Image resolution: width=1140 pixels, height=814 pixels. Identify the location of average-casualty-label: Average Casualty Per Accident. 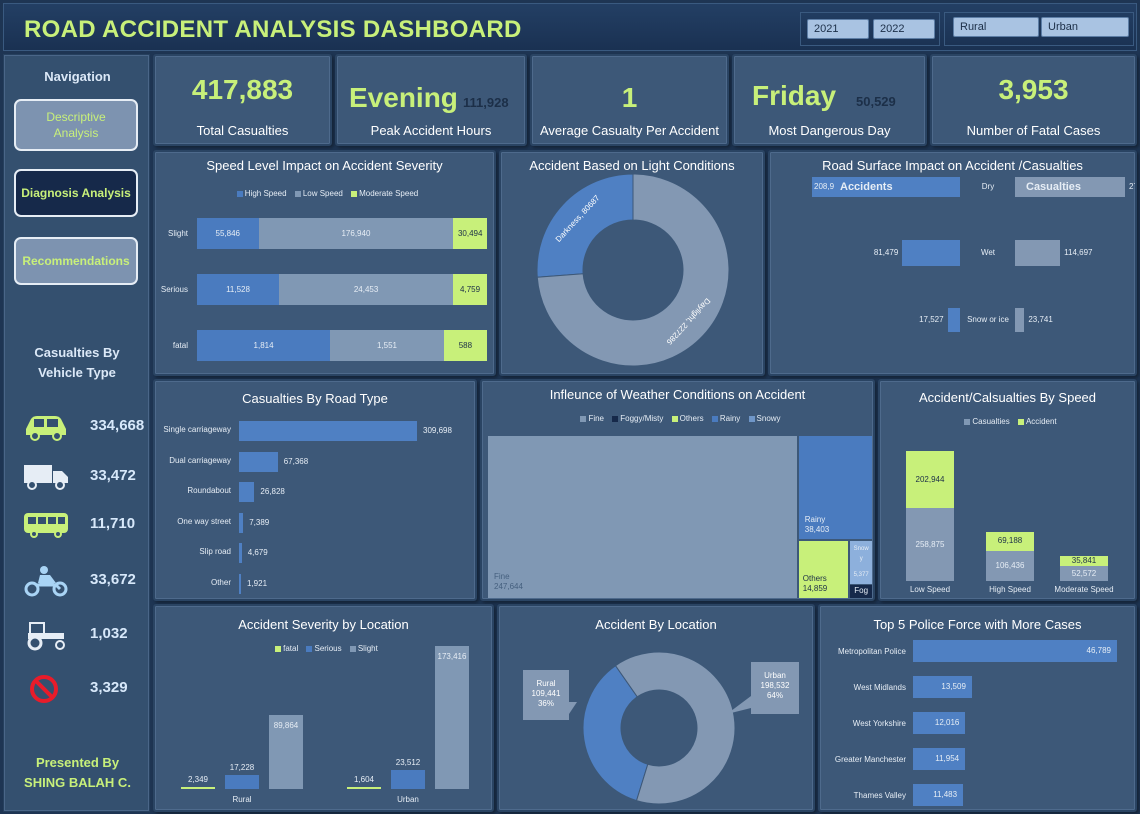
(629, 130).